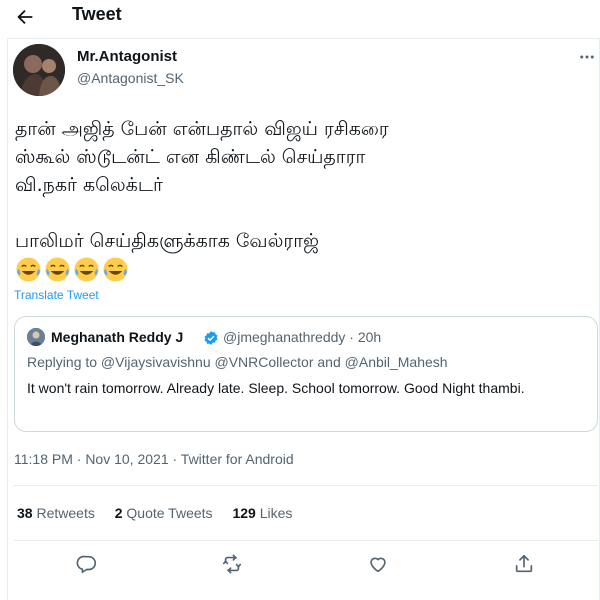  I want to click on quote-tweets-label: Quote Tweets, so click(169, 513).